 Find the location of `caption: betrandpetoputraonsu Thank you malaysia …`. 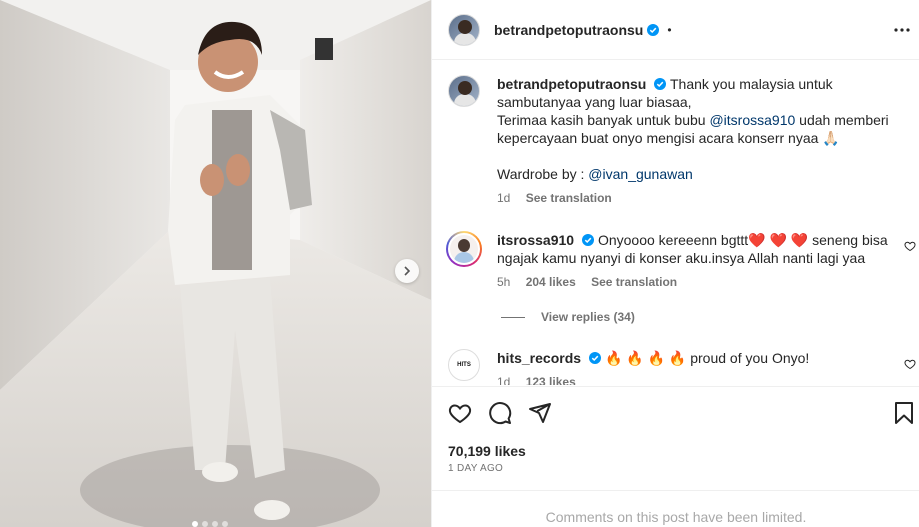

caption: betrandpetoputraonsu Thank you malaysia … is located at coordinates (677, 140).